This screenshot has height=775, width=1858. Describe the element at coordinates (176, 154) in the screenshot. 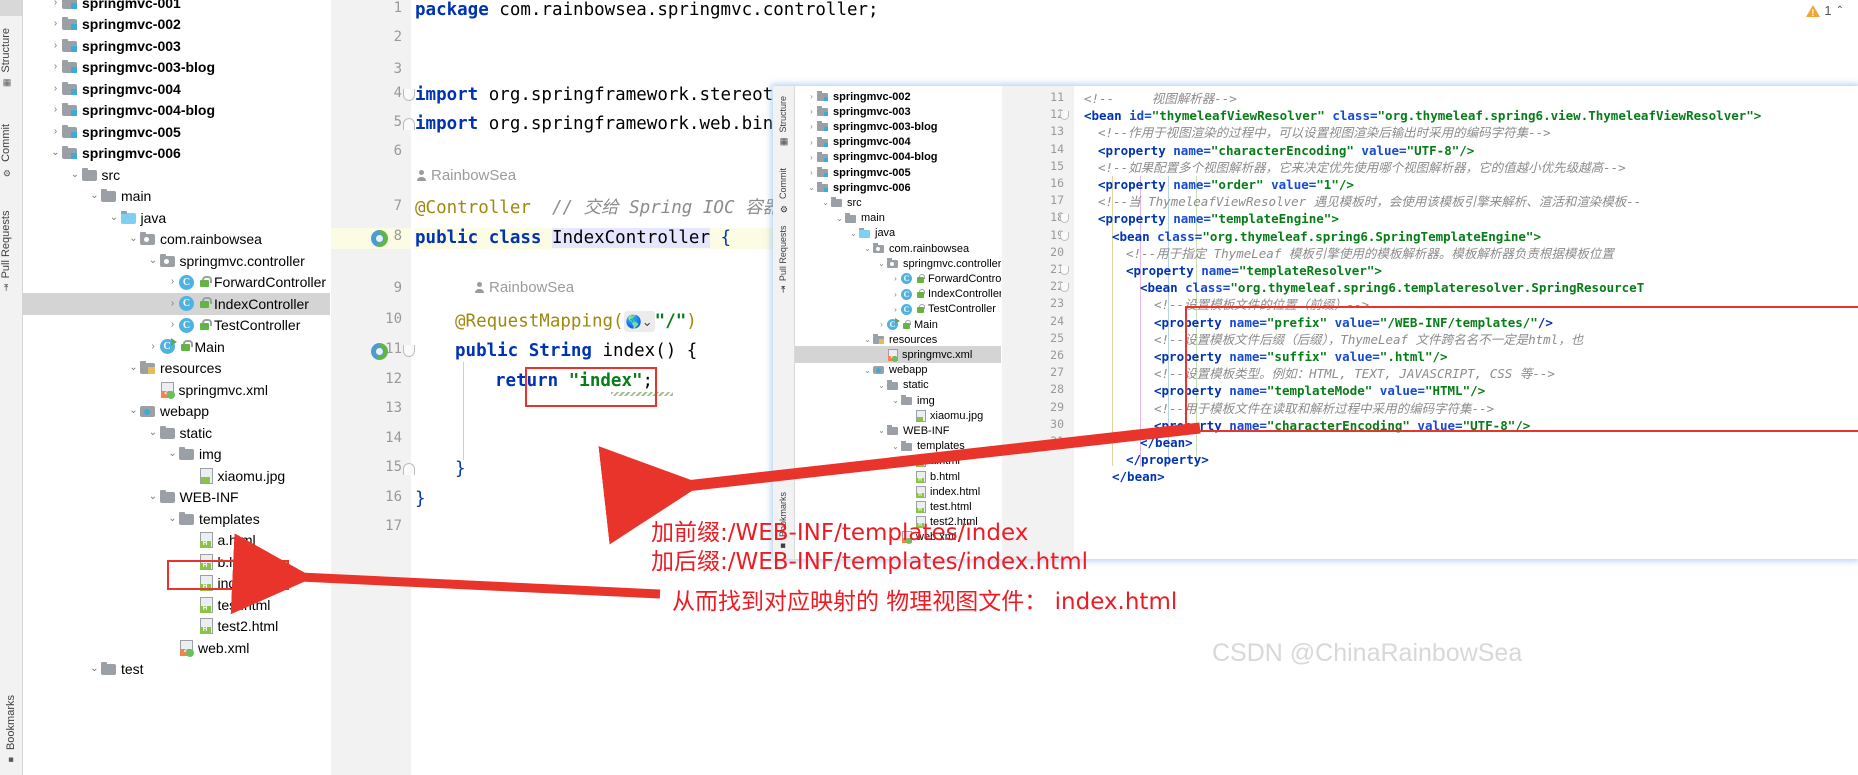

I see `tree-item-springmvc-006: ⌄ springmvc-006` at that location.